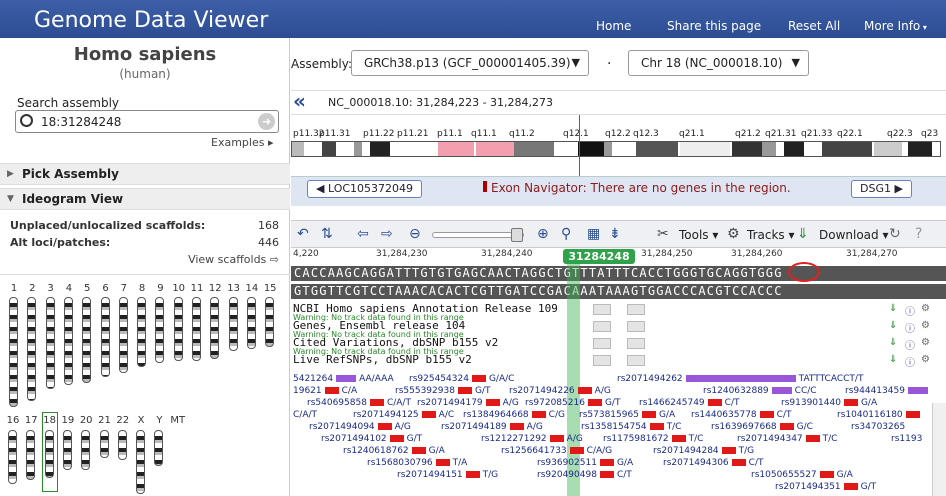 This screenshot has width=946, height=496. What do you see at coordinates (86, 420) in the screenshot?
I see `chromosome-label: 20` at bounding box center [86, 420].